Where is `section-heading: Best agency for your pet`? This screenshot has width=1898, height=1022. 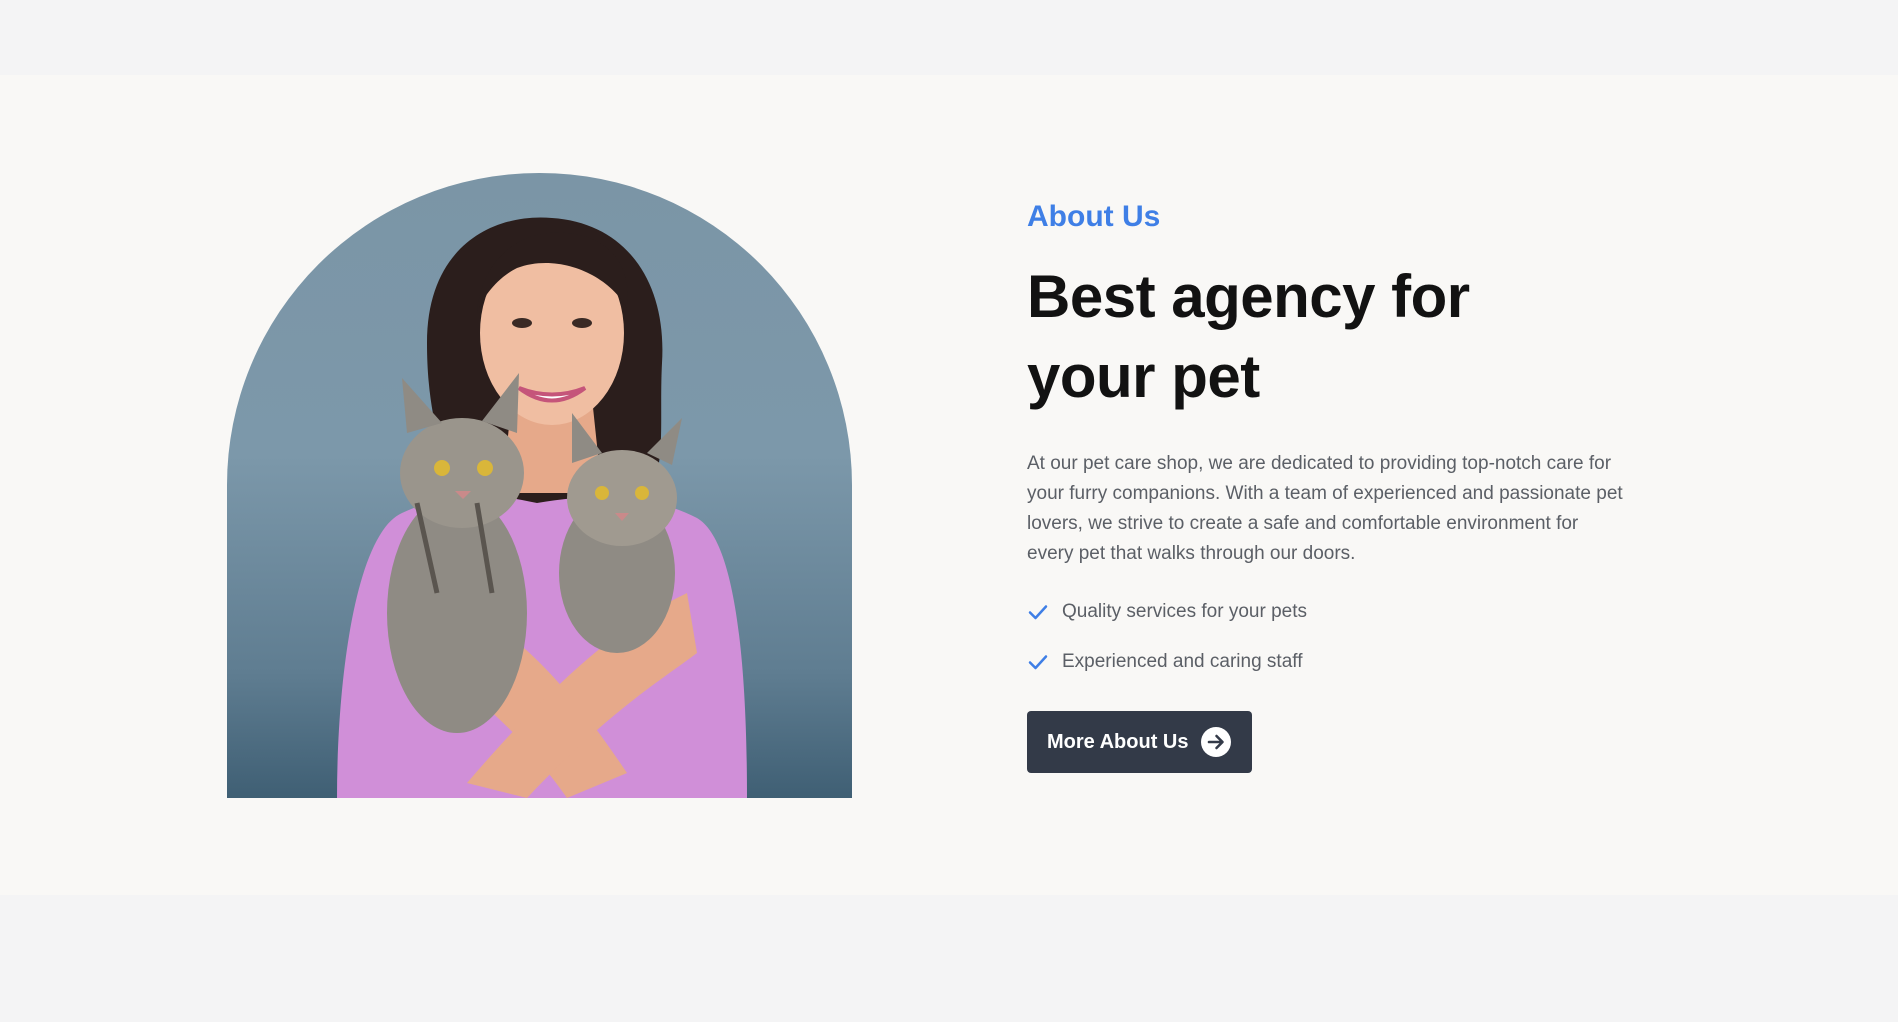 section-heading: Best agency for your pet is located at coordinates (1248, 336).